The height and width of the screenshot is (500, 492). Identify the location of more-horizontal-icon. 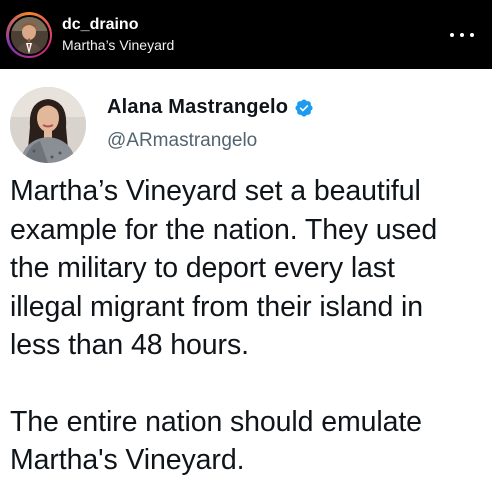
(462, 35).